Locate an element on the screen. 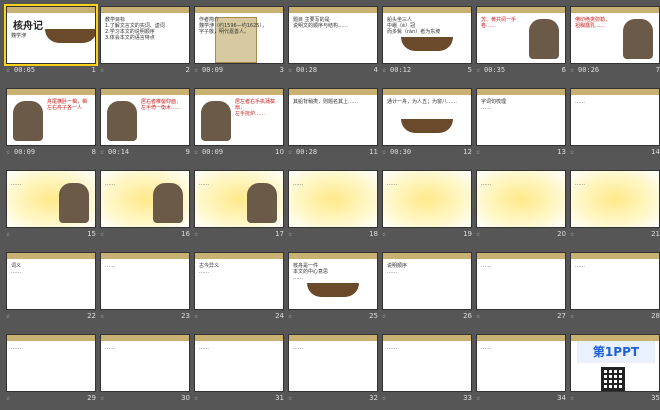 This screenshot has width=660, height=410. slide-thumbnail-34: …… ☆ 34 is located at coordinates (521, 370).